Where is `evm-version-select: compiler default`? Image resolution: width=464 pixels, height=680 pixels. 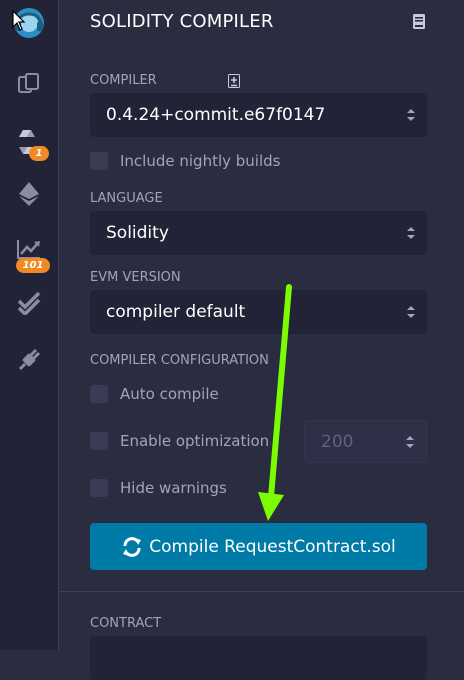
evm-version-select: compiler default is located at coordinates (258, 312).